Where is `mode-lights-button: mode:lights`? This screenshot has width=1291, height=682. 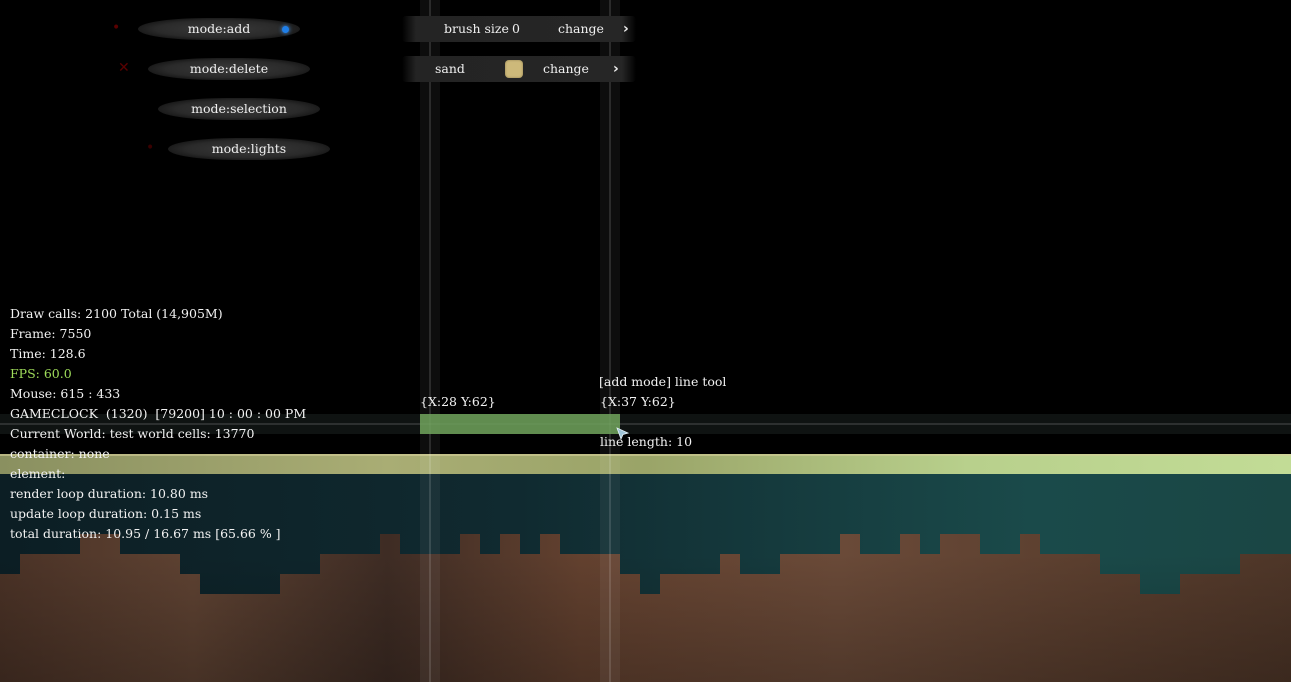 mode-lights-button: mode:lights is located at coordinates (249, 149).